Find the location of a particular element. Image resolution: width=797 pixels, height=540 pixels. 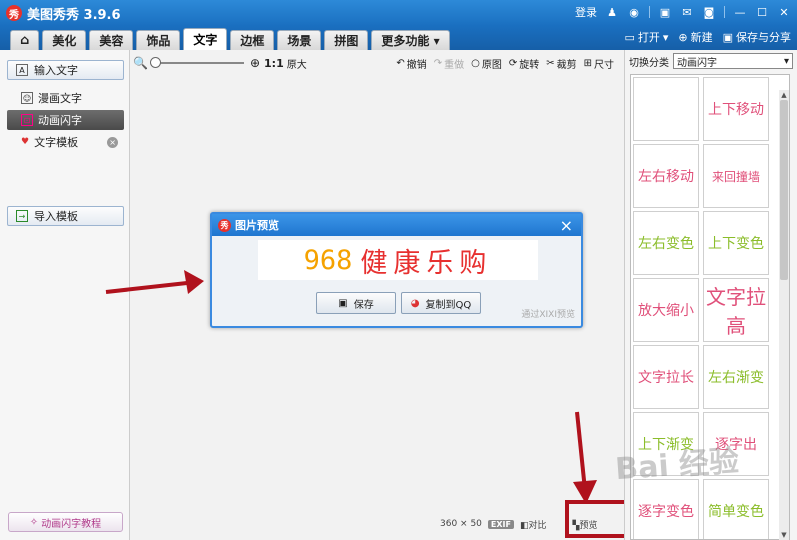

zoom-out-icon: 🔍 is located at coordinates (140, 63).